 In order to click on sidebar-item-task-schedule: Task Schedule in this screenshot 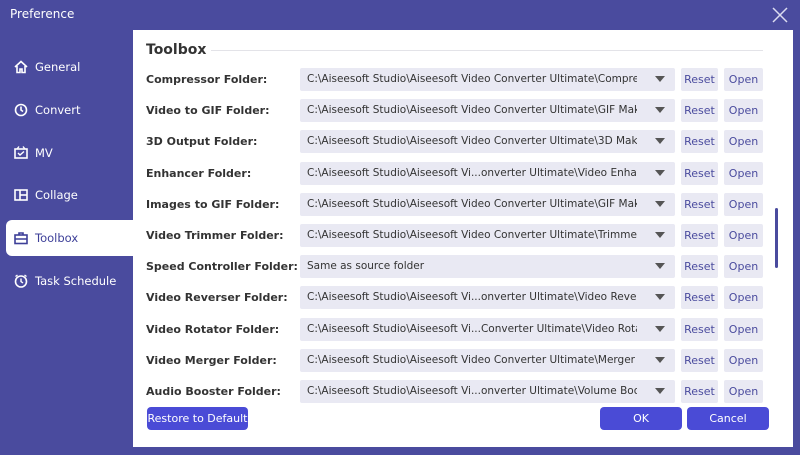, I will do `click(66, 281)`.